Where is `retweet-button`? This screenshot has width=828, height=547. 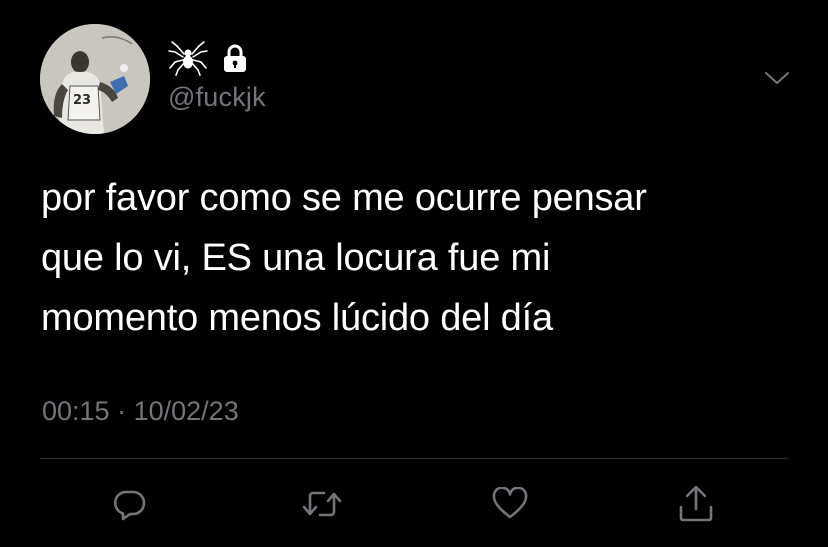 retweet-button is located at coordinates (322, 504).